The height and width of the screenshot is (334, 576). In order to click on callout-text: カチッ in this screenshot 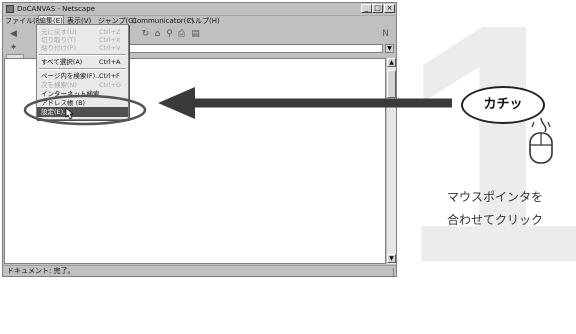, I will do `click(503, 104)`.